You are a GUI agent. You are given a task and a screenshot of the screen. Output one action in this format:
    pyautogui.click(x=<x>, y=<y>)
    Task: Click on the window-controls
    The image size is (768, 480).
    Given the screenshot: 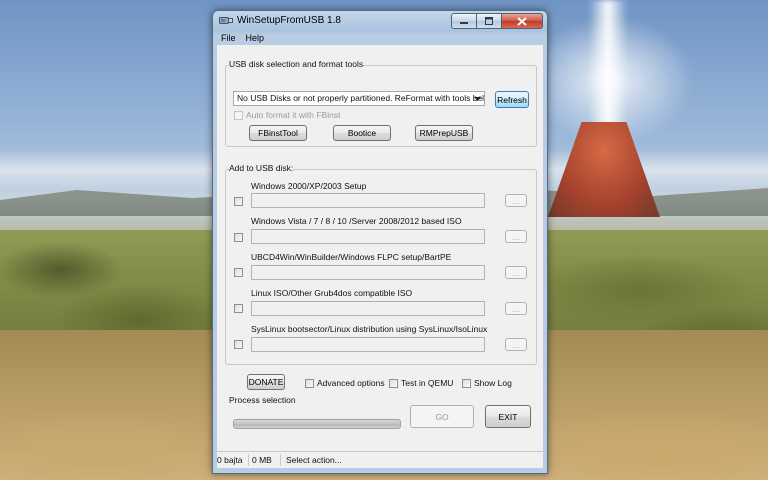 What is the action you would take?
    pyautogui.click(x=497, y=21)
    